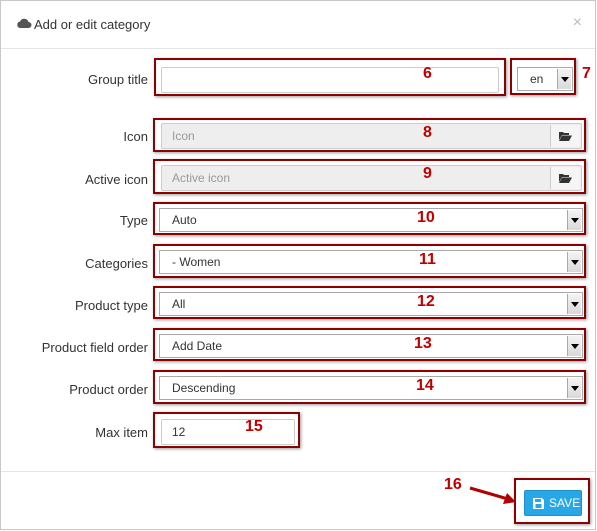 Image resolution: width=597 pixels, height=531 pixels. I want to click on annotation-number-13: 13, so click(423, 343).